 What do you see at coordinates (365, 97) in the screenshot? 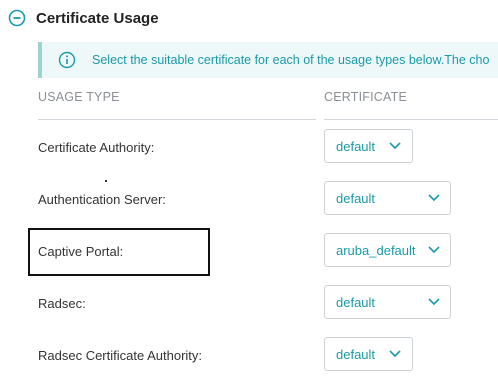
I see `column-header-certificate: CERTIFICATE` at bounding box center [365, 97].